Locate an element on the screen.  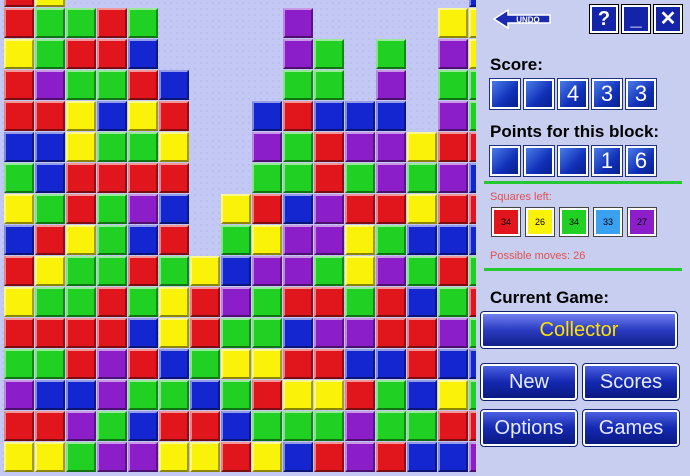
undo-button: UNDO is located at coordinates (522, 19).